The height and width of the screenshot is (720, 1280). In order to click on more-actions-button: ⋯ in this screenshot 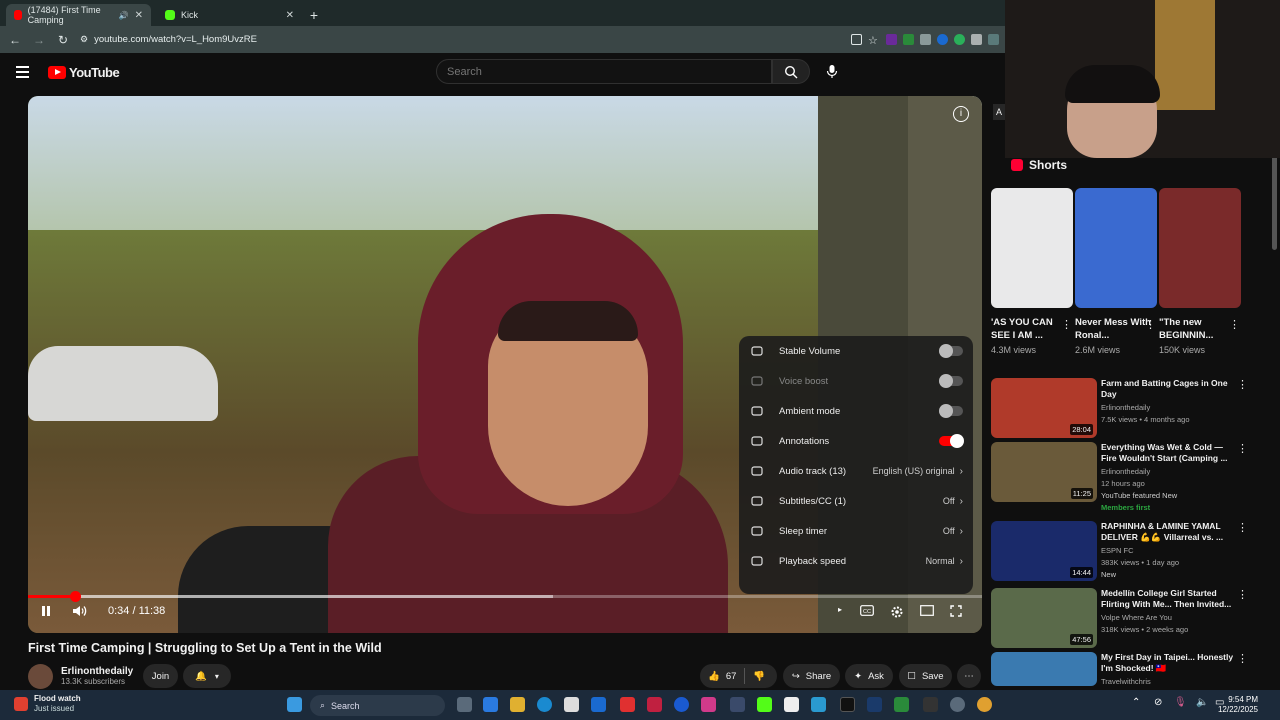, I will do `click(969, 676)`.